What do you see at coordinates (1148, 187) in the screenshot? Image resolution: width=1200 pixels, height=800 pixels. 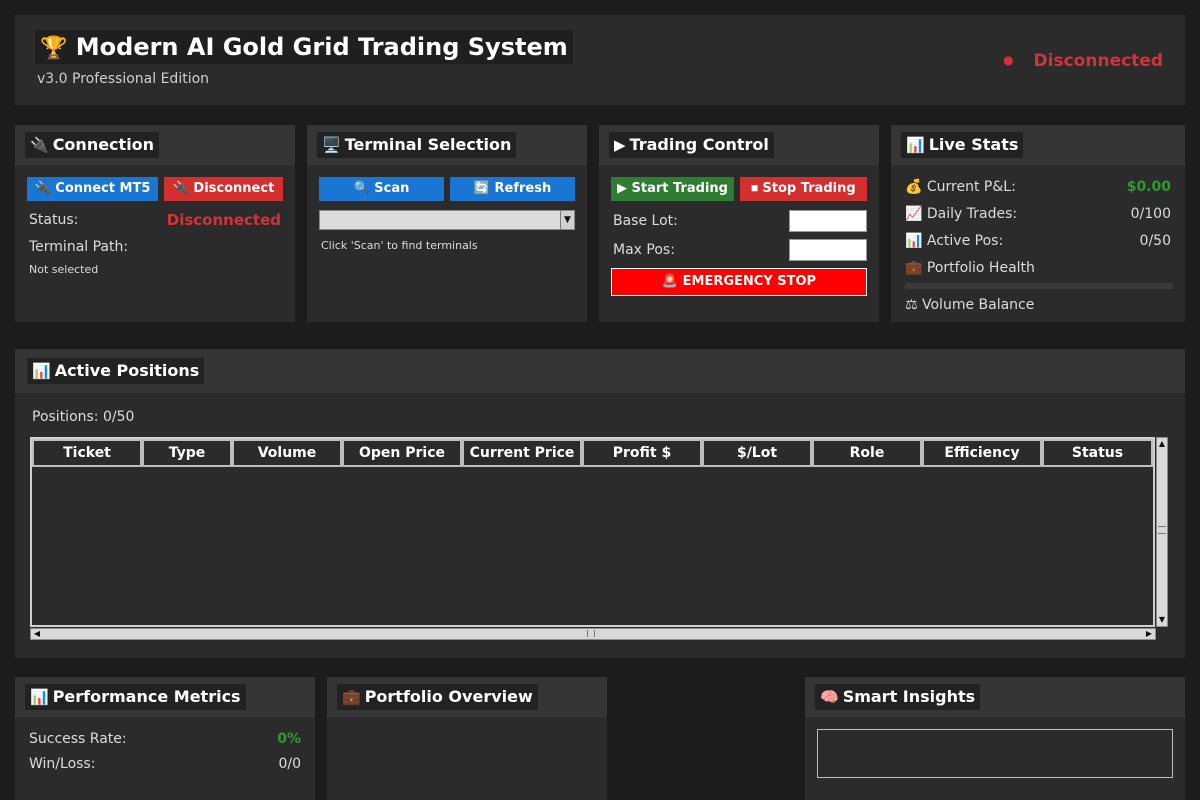 I see `current-pnl-value: $0.00` at bounding box center [1148, 187].